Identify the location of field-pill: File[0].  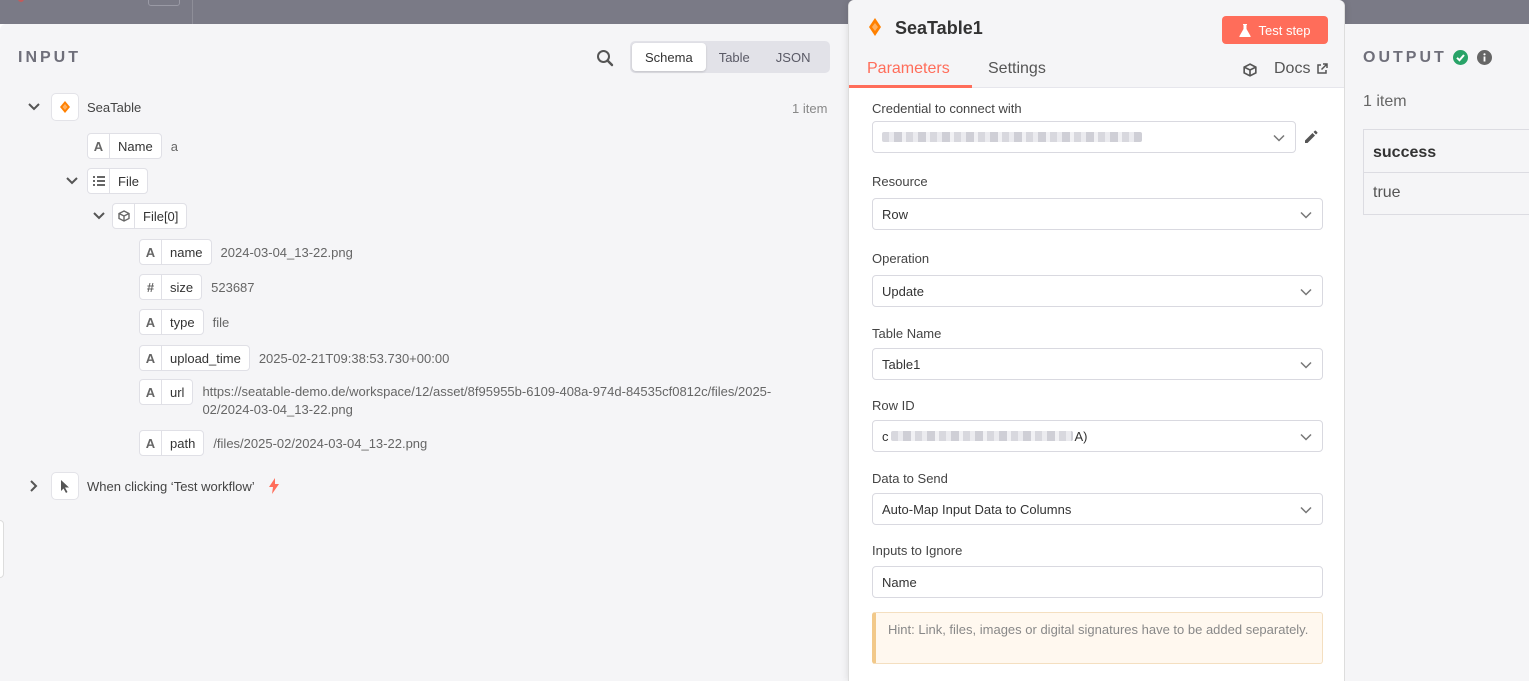
(150, 216).